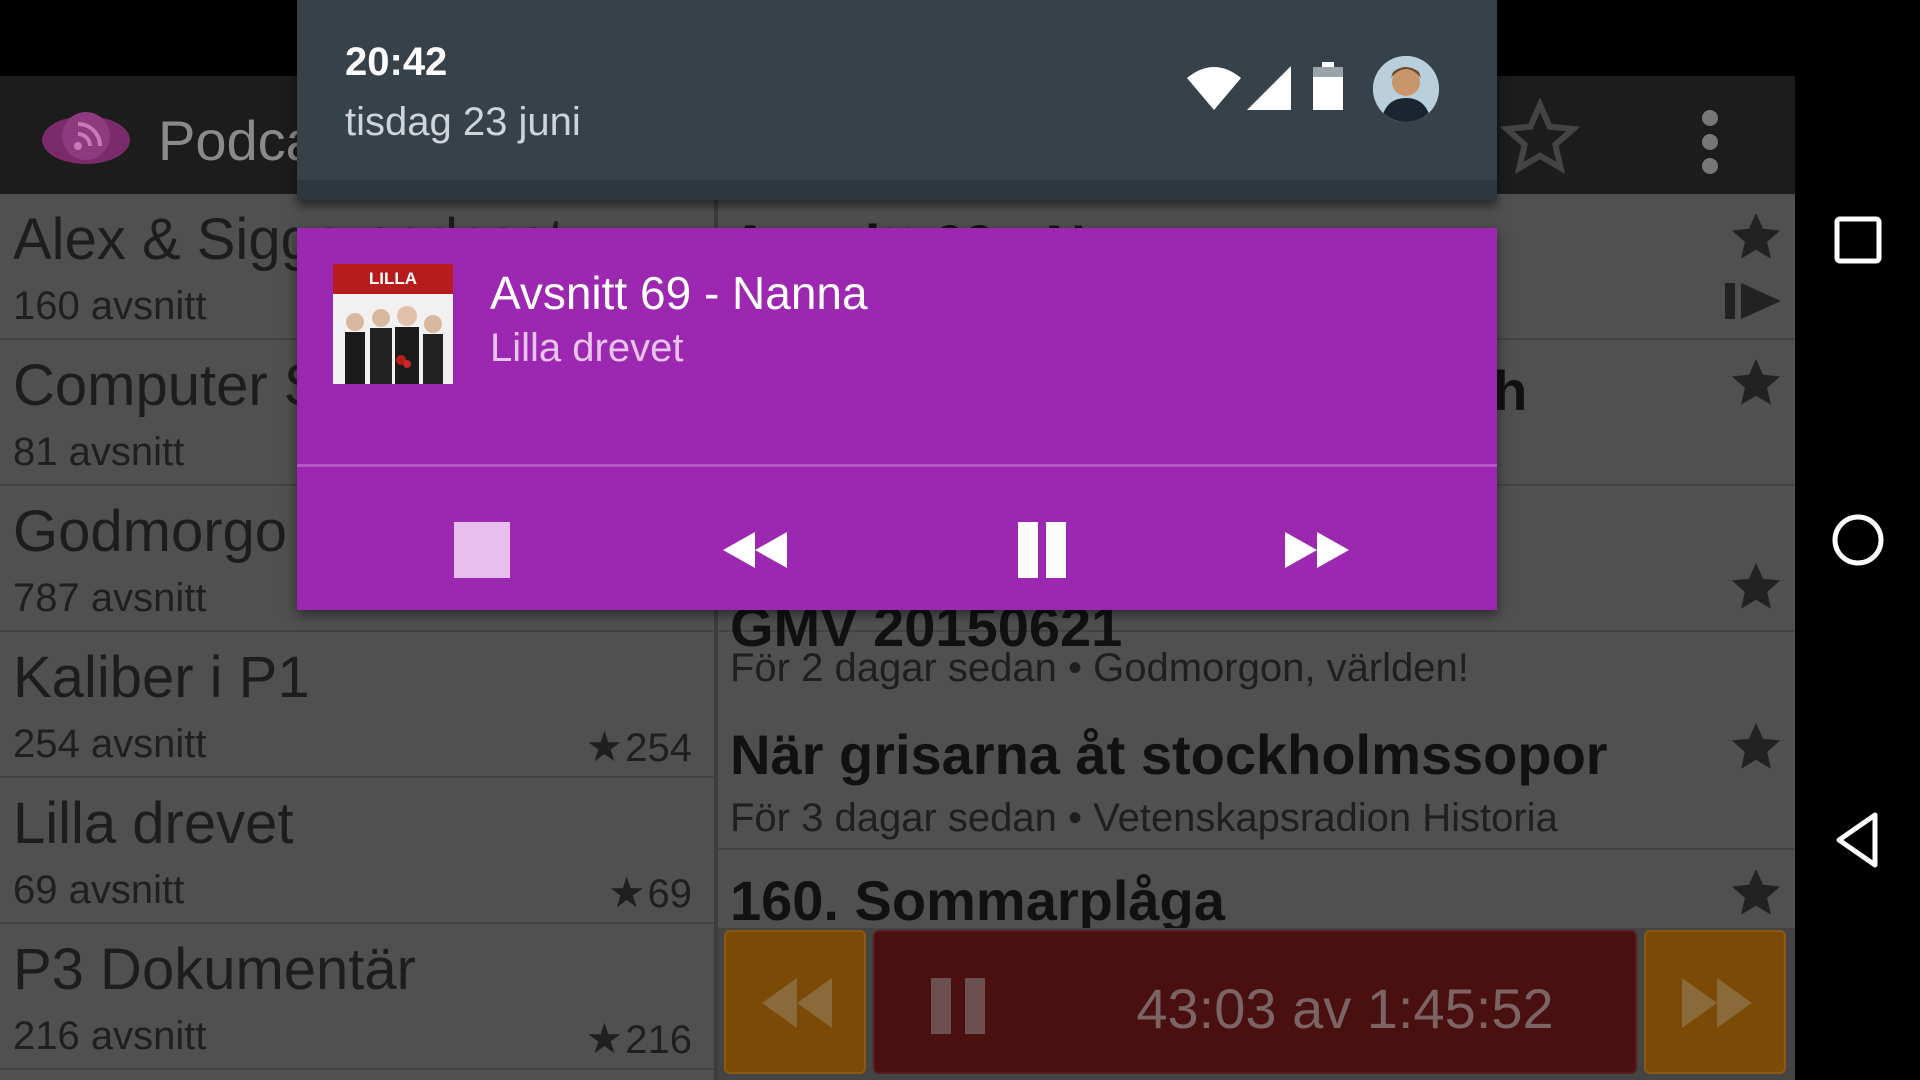  Describe the element at coordinates (153, 823) in the screenshot. I see `podcast-name: Lilla drevet` at that location.